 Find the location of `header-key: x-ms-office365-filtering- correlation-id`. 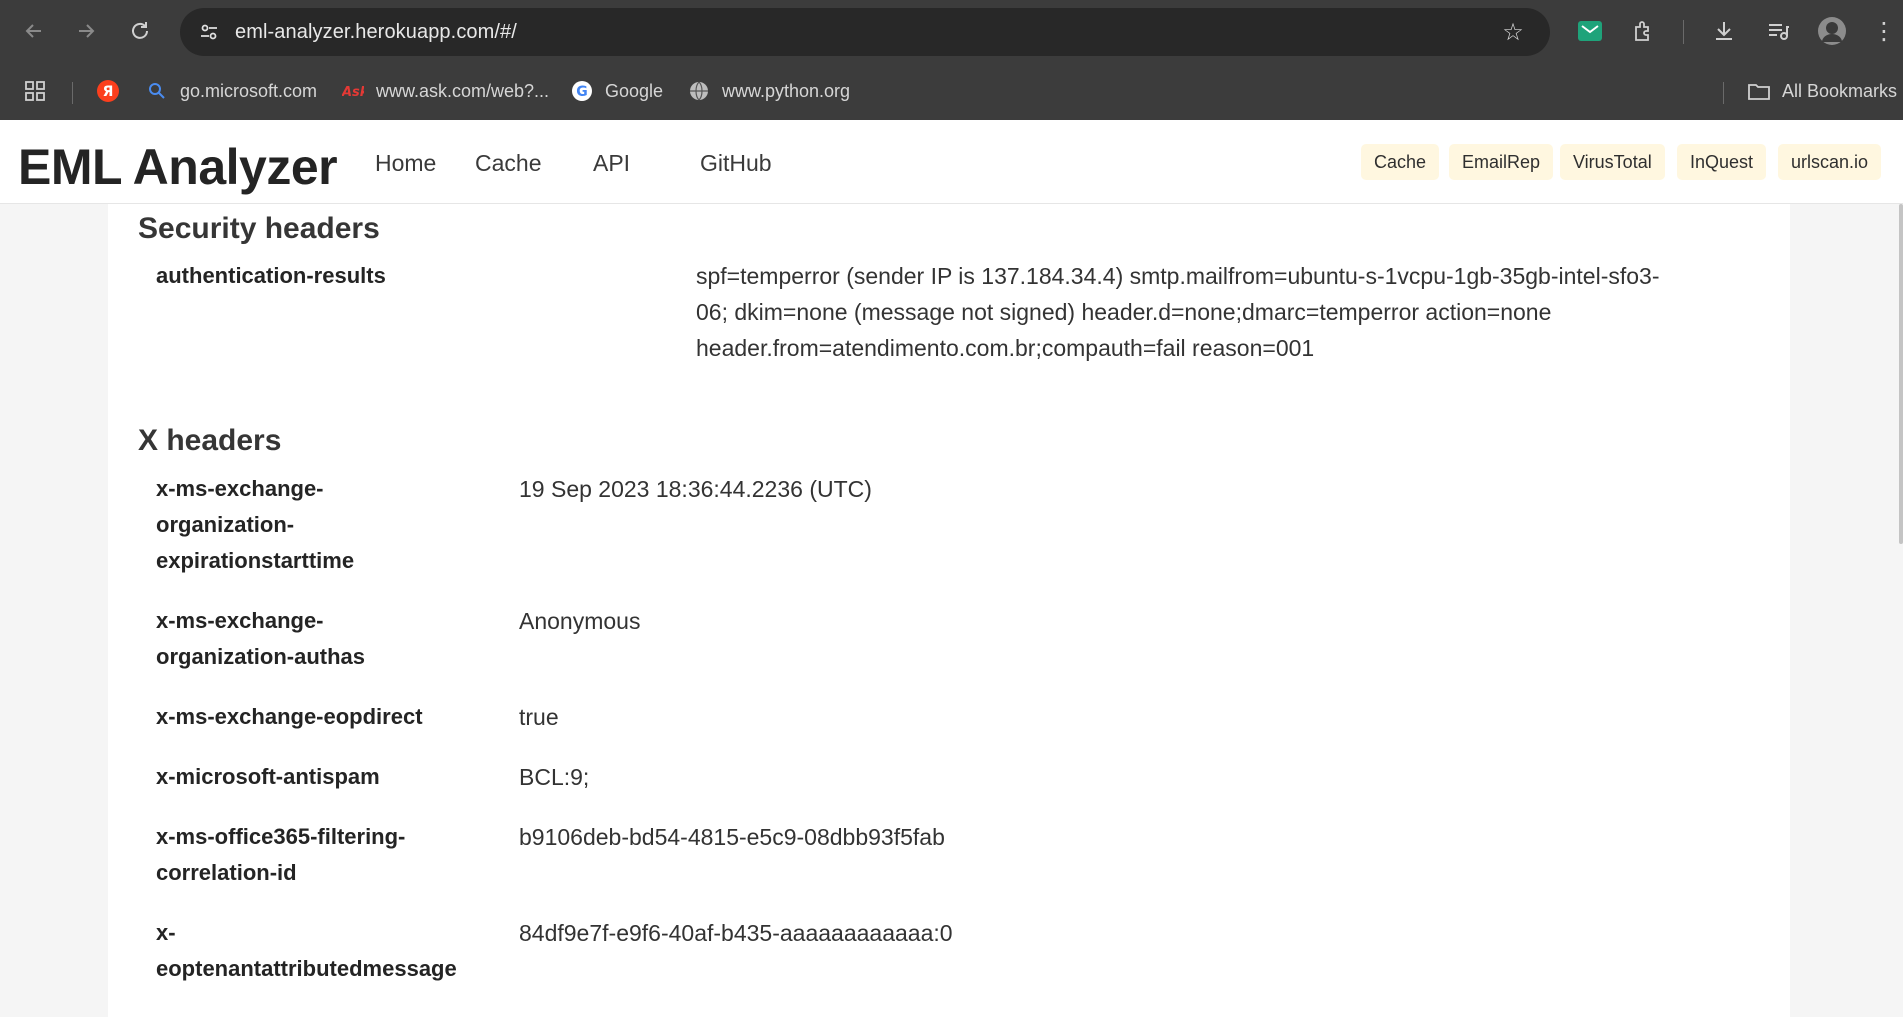

header-key: x-ms-office365-filtering- correlation-id is located at coordinates (281, 854).